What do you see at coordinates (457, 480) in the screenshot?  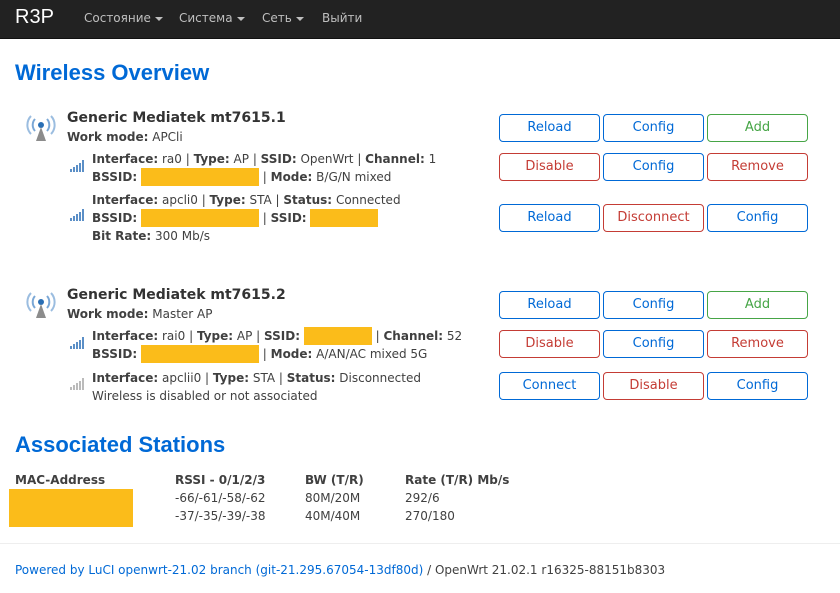 I see `column-header: Rate (T/R) Mb/s` at bounding box center [457, 480].